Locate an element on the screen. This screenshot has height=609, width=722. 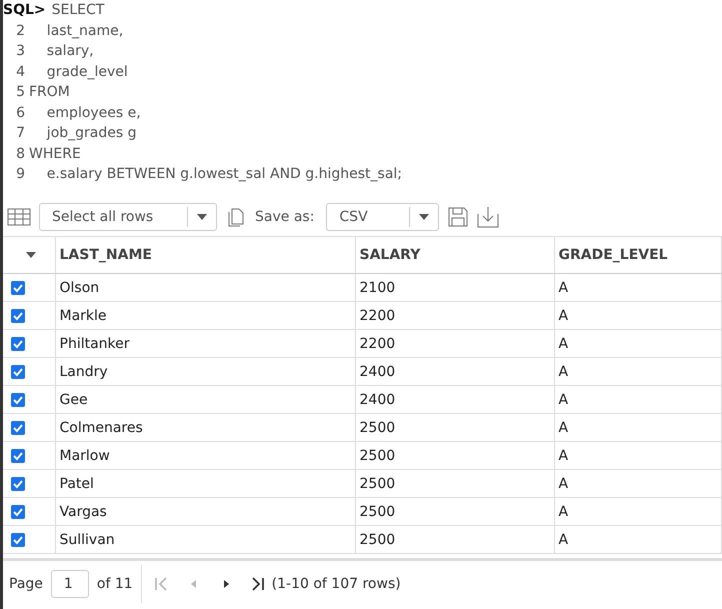
table-cell: Colmenares is located at coordinates (205, 428).